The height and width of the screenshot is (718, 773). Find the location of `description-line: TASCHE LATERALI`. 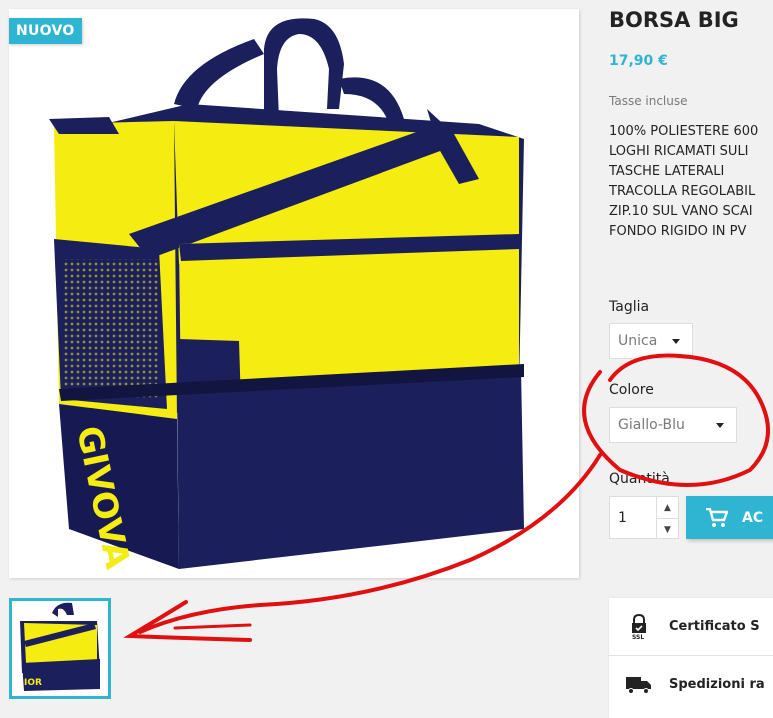

description-line: TASCHE LATERALI is located at coordinates (667, 171).